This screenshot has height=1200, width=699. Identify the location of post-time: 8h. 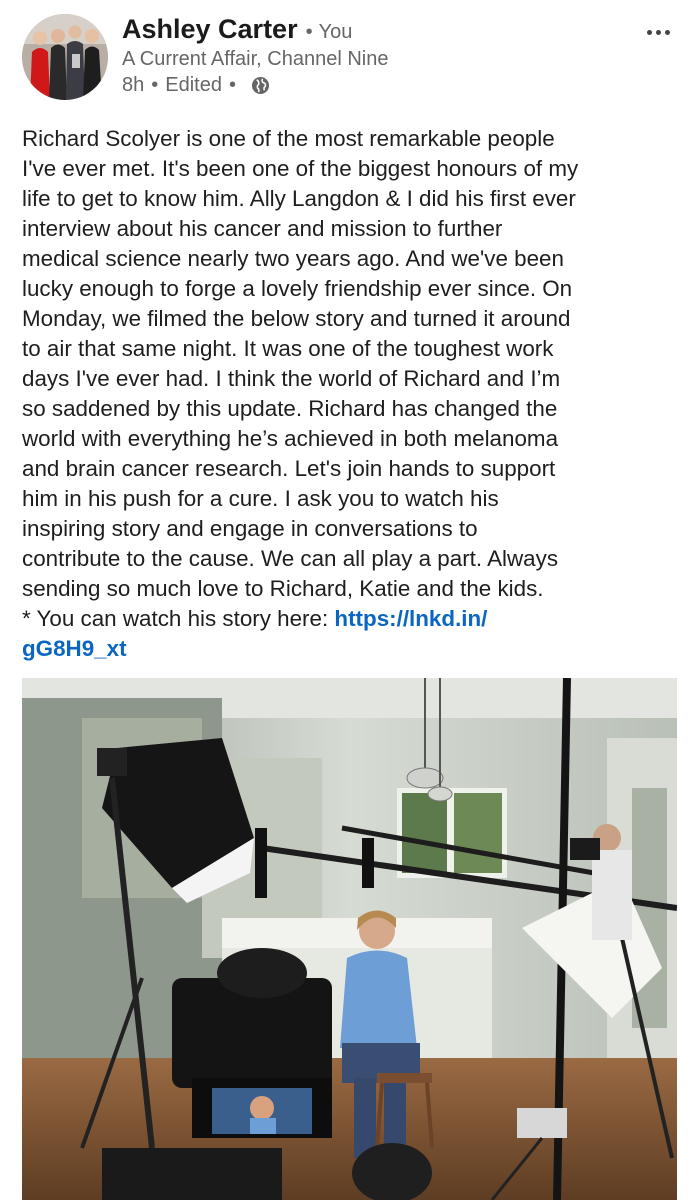
(133, 85).